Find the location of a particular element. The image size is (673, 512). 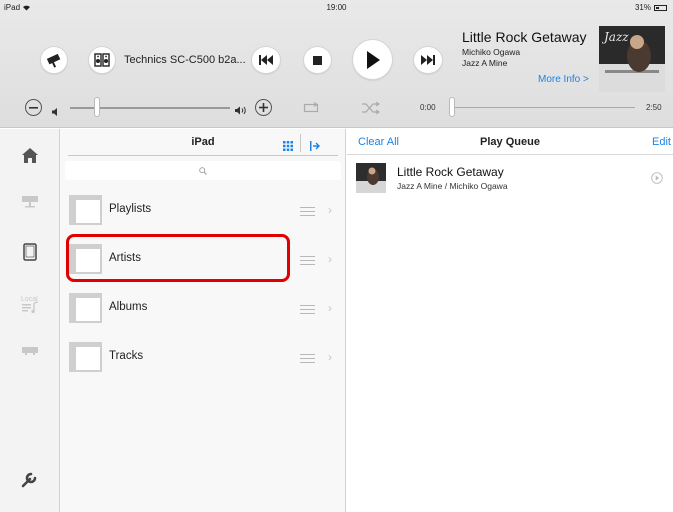

queue-item-subtitle: Jazz A Mine / Michiko Ogawa is located at coordinates (452, 186).